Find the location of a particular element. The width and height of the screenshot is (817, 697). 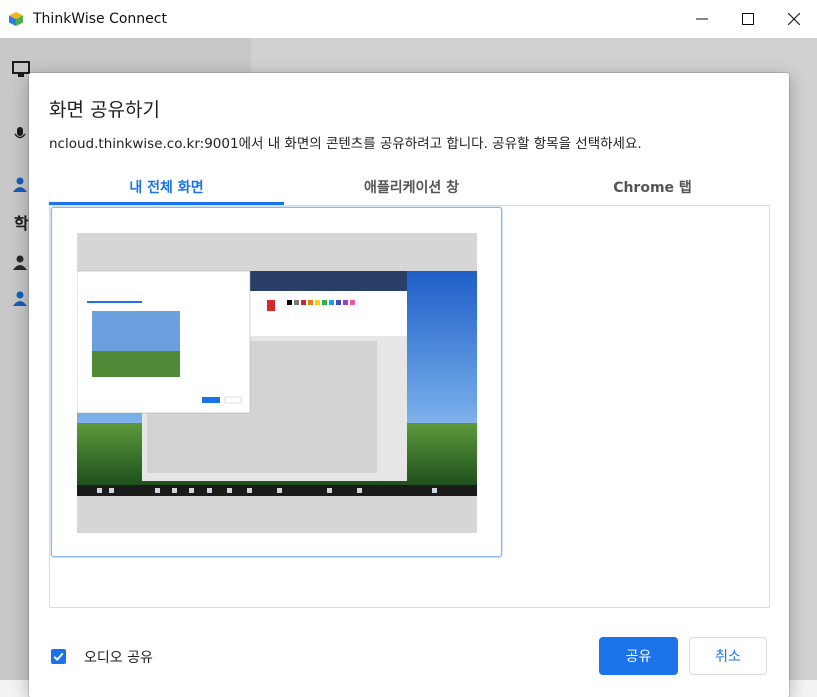

checkmark-icon is located at coordinates (58, 656).